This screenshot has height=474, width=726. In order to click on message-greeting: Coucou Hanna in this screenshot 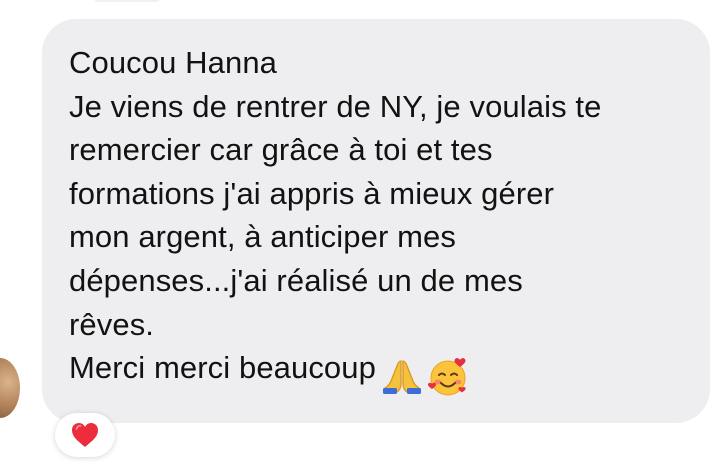, I will do `click(173, 62)`.